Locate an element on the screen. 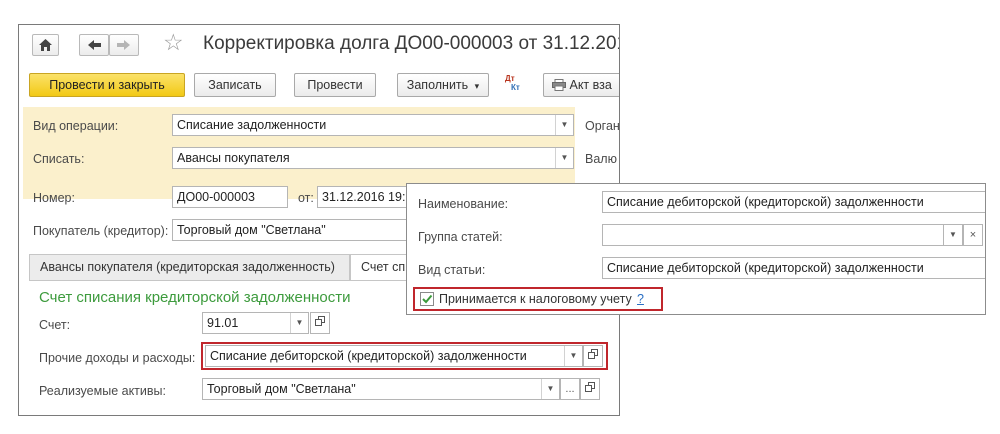  writeoff-select: Авансы покупателя ▼ is located at coordinates (373, 158).